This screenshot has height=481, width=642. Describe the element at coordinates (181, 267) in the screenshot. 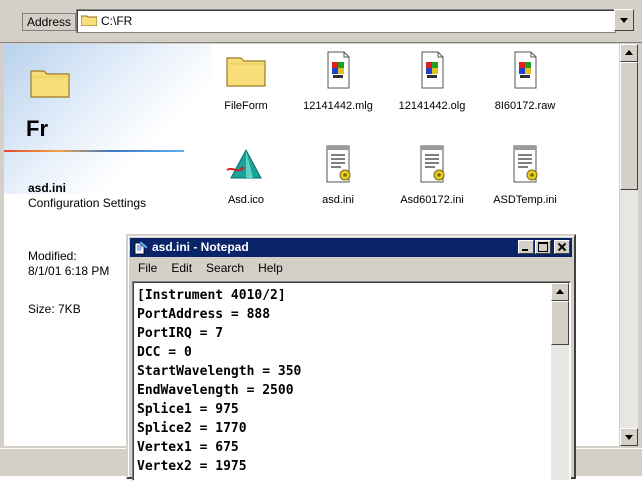

I see `menu-edit: Edit` at that location.